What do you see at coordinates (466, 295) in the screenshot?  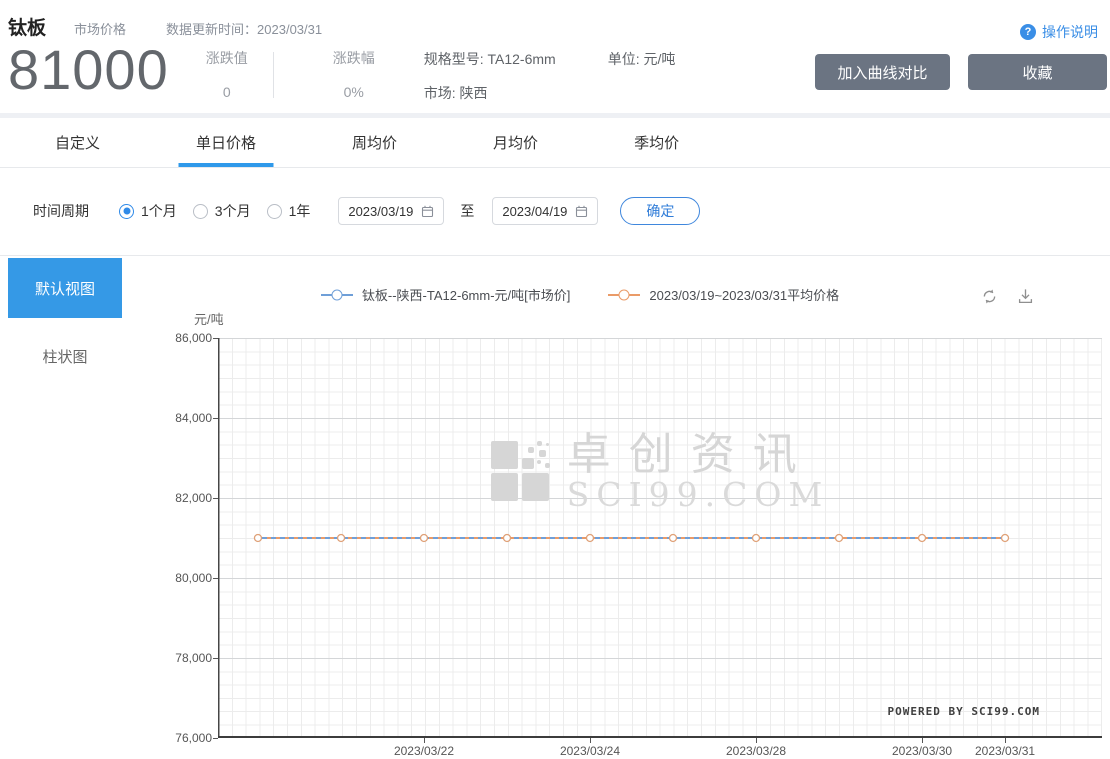 I see `legend-label: 钛板--陕西-TA12-6mm-元/吨[市场价]` at bounding box center [466, 295].